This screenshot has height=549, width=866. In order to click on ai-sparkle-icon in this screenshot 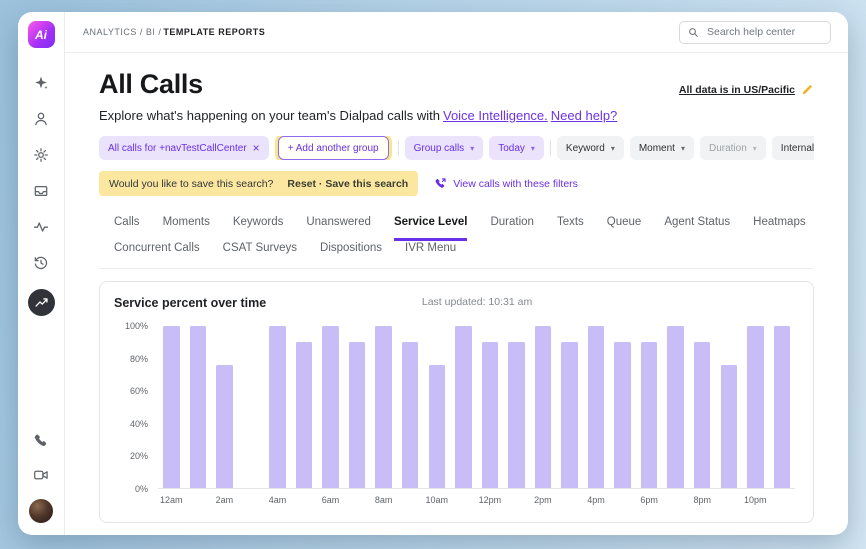, I will do `click(41, 83)`.